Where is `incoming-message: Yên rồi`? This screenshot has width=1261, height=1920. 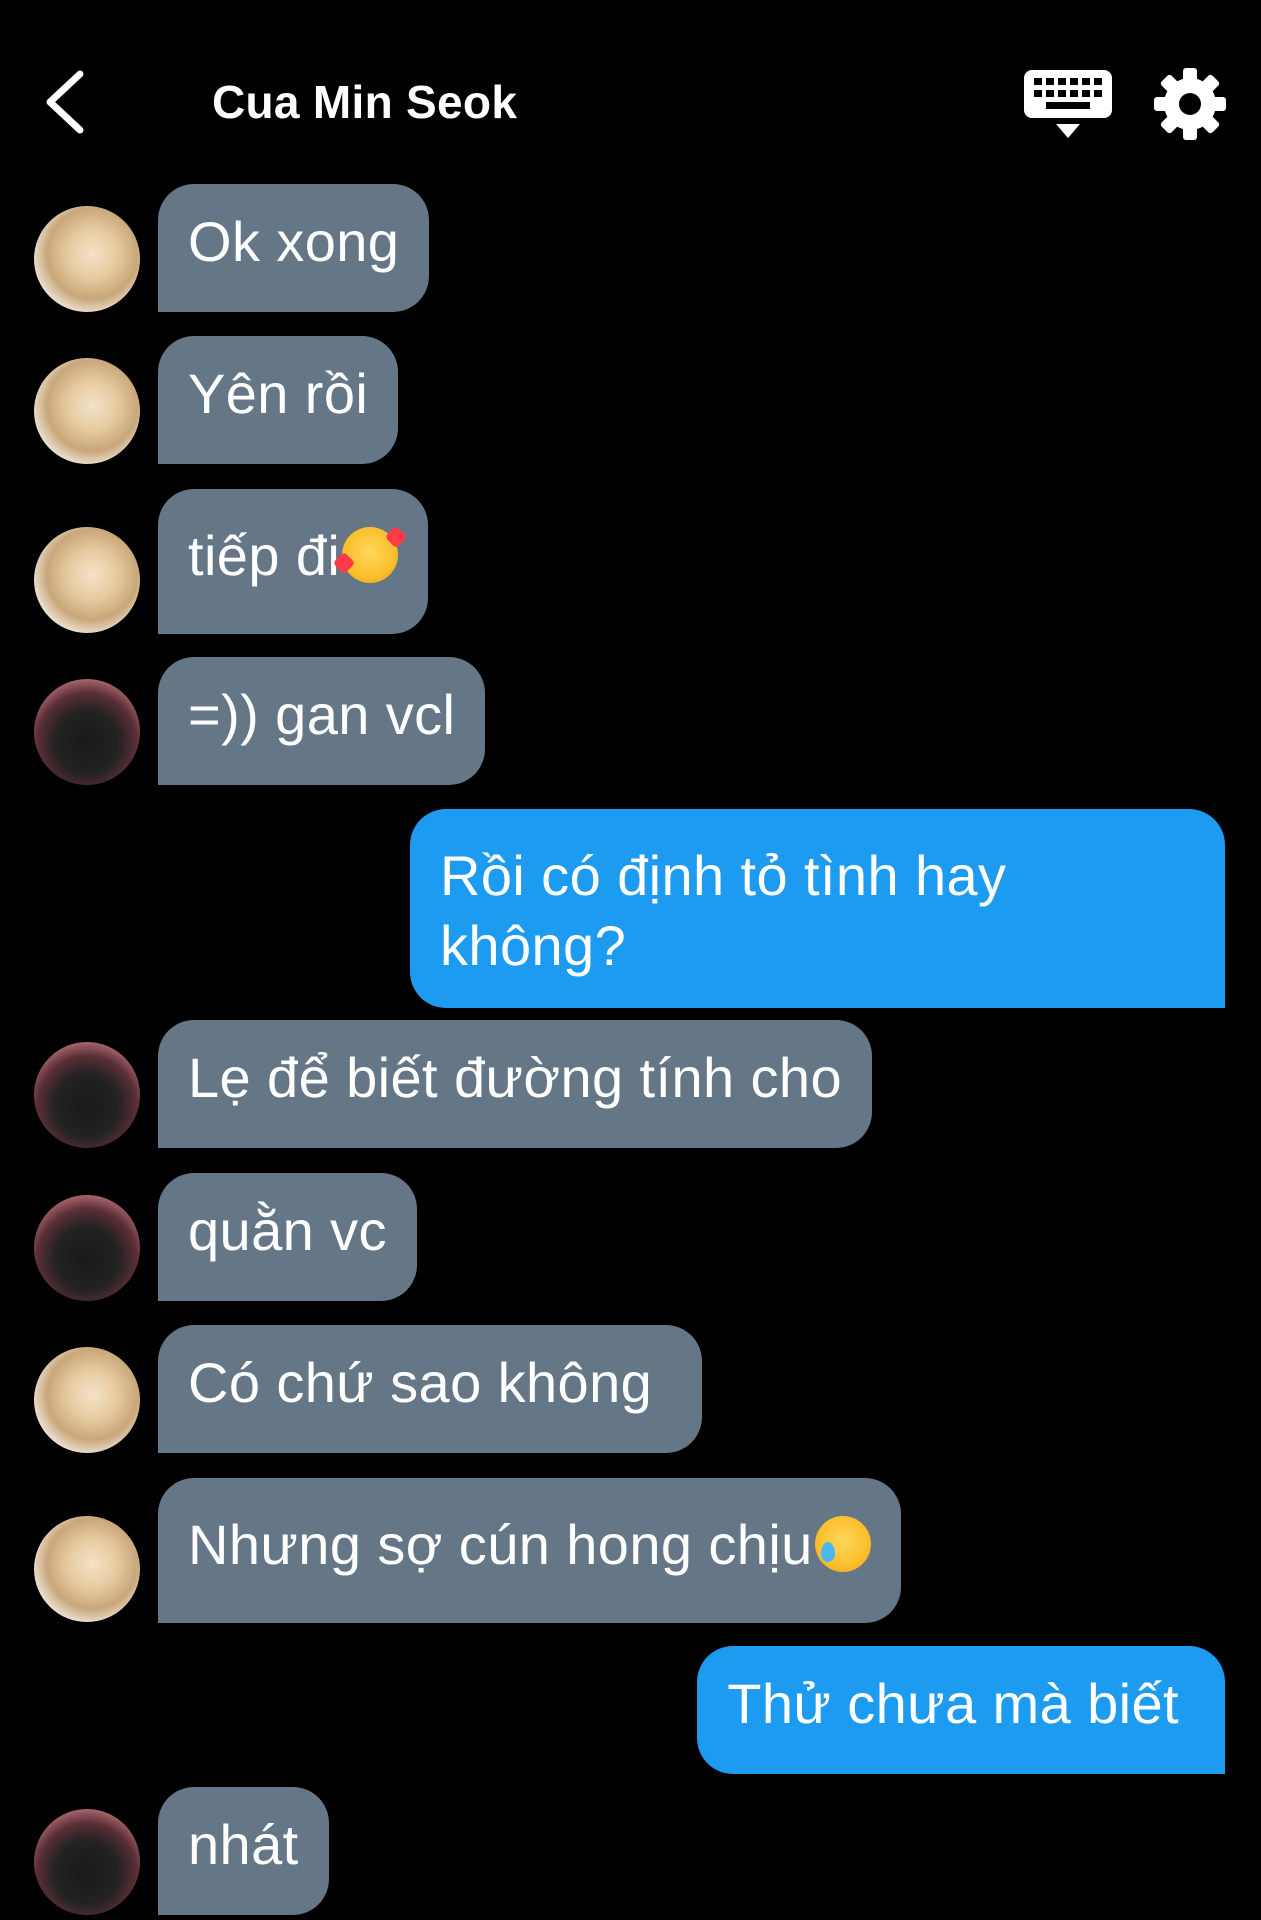
incoming-message: Yên rồi is located at coordinates (278, 400).